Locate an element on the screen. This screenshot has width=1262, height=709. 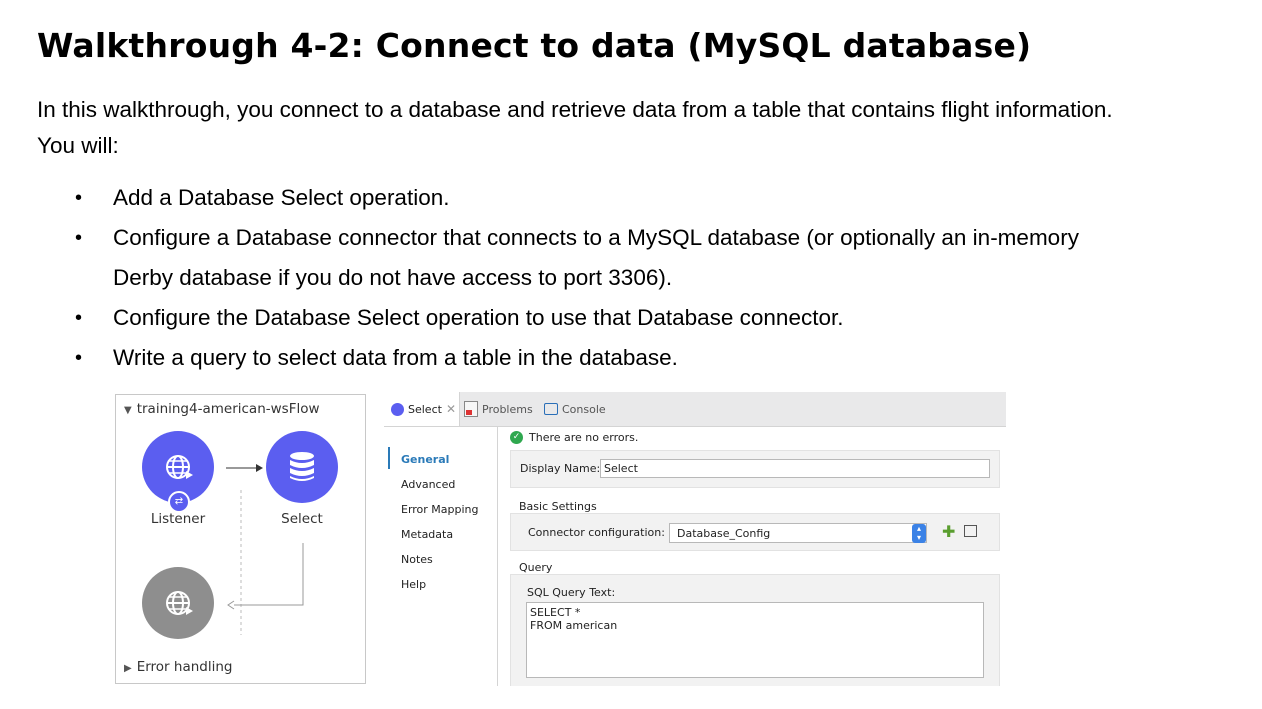
select-label: Select is located at coordinates (302, 519).